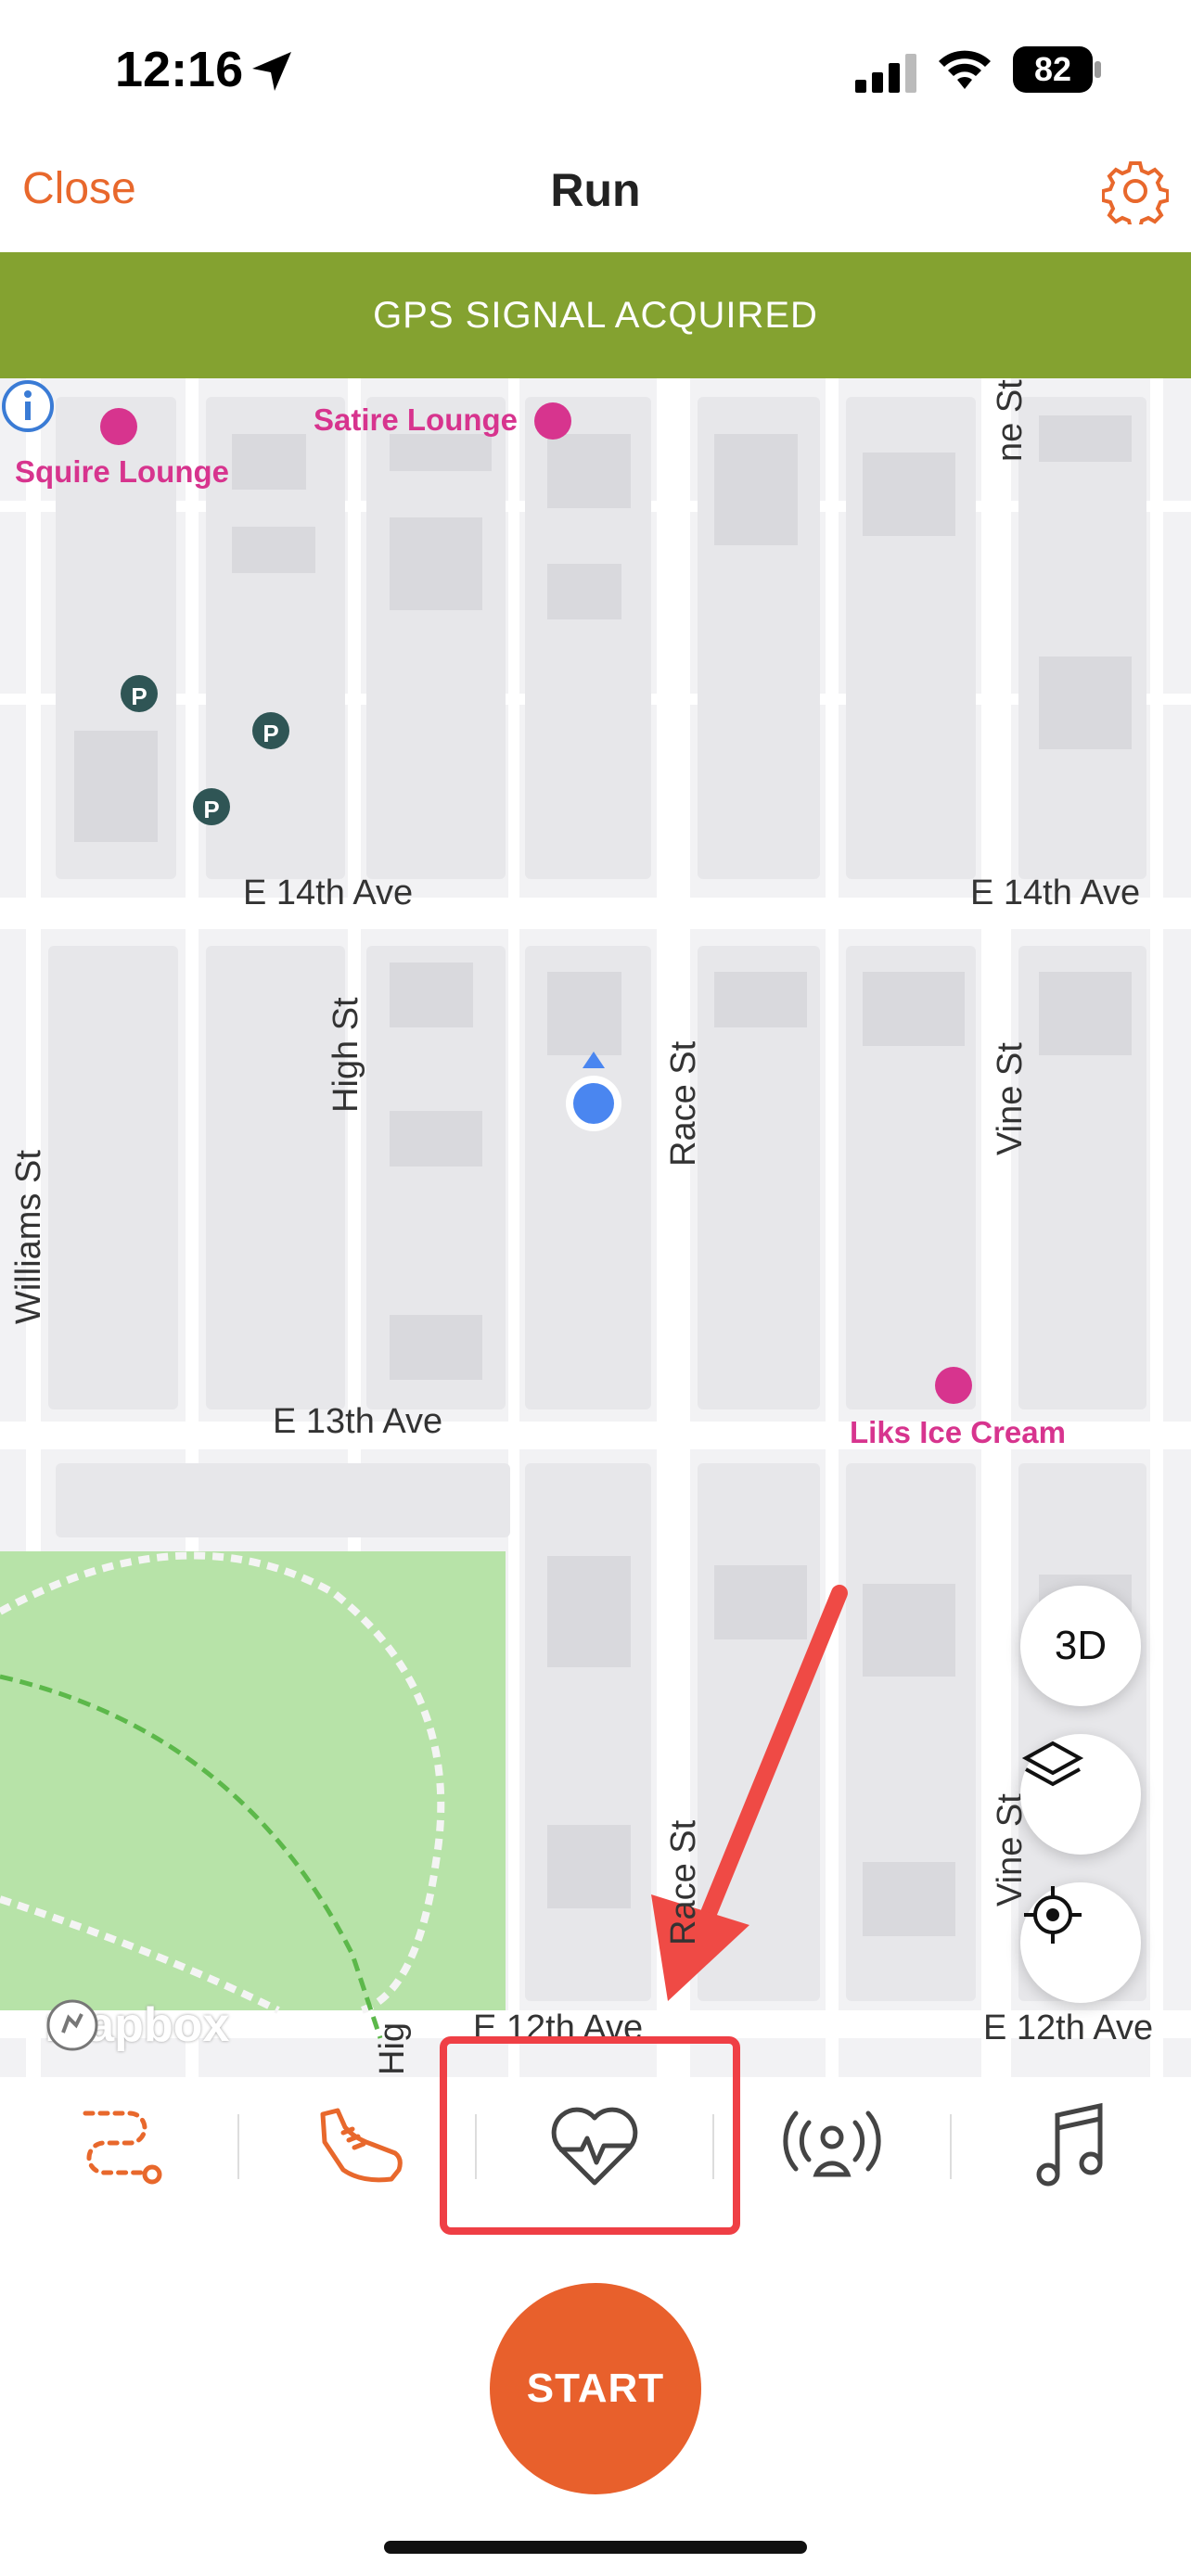 The width and height of the screenshot is (1191, 2576). Describe the element at coordinates (122, 2148) in the screenshot. I see `route-icon` at that location.